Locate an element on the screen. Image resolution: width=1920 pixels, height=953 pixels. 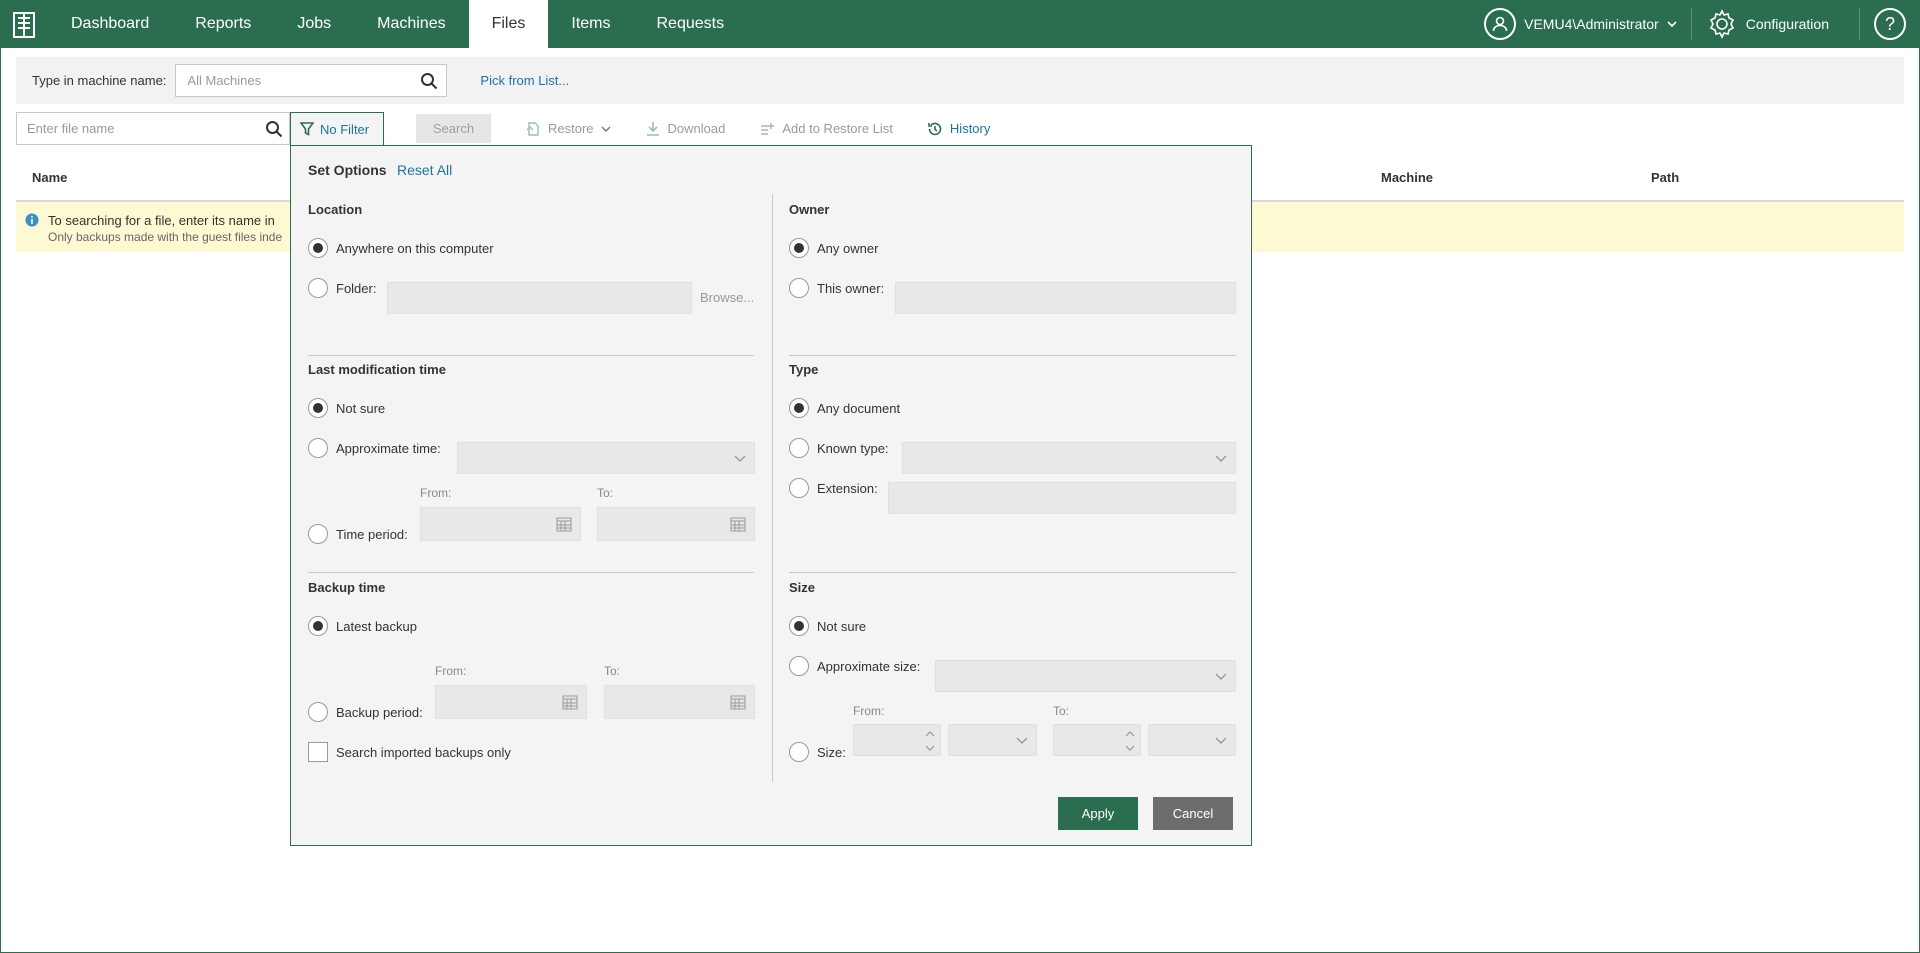
type-any-radio: Any document is located at coordinates (844, 408).